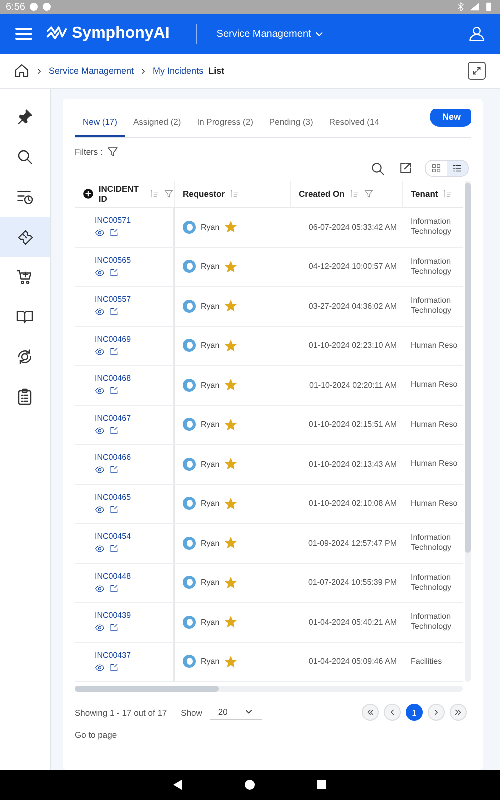  I want to click on clipboard-icon, so click(25, 397).